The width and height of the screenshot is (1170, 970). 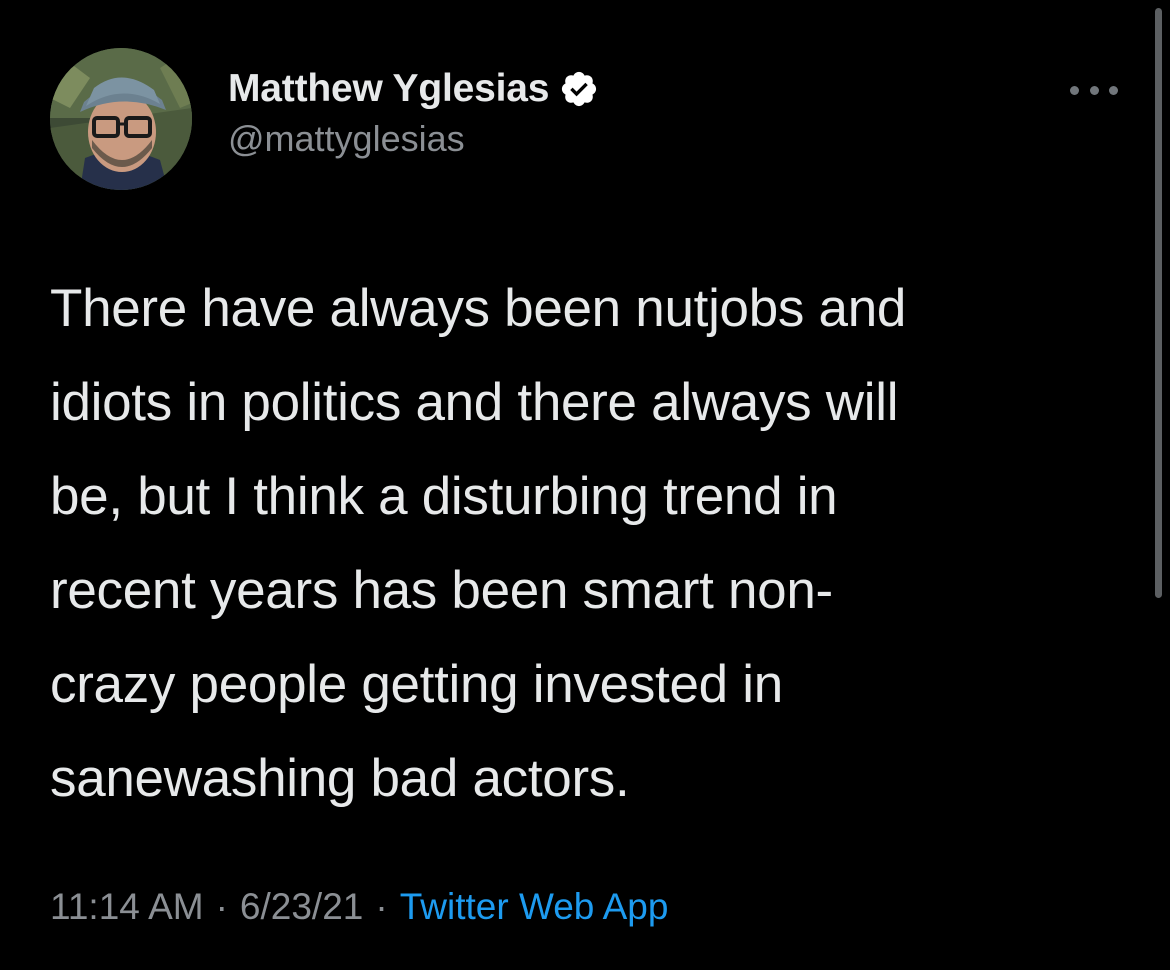 I want to click on tweet-date: 6/23/21, so click(x=301, y=907).